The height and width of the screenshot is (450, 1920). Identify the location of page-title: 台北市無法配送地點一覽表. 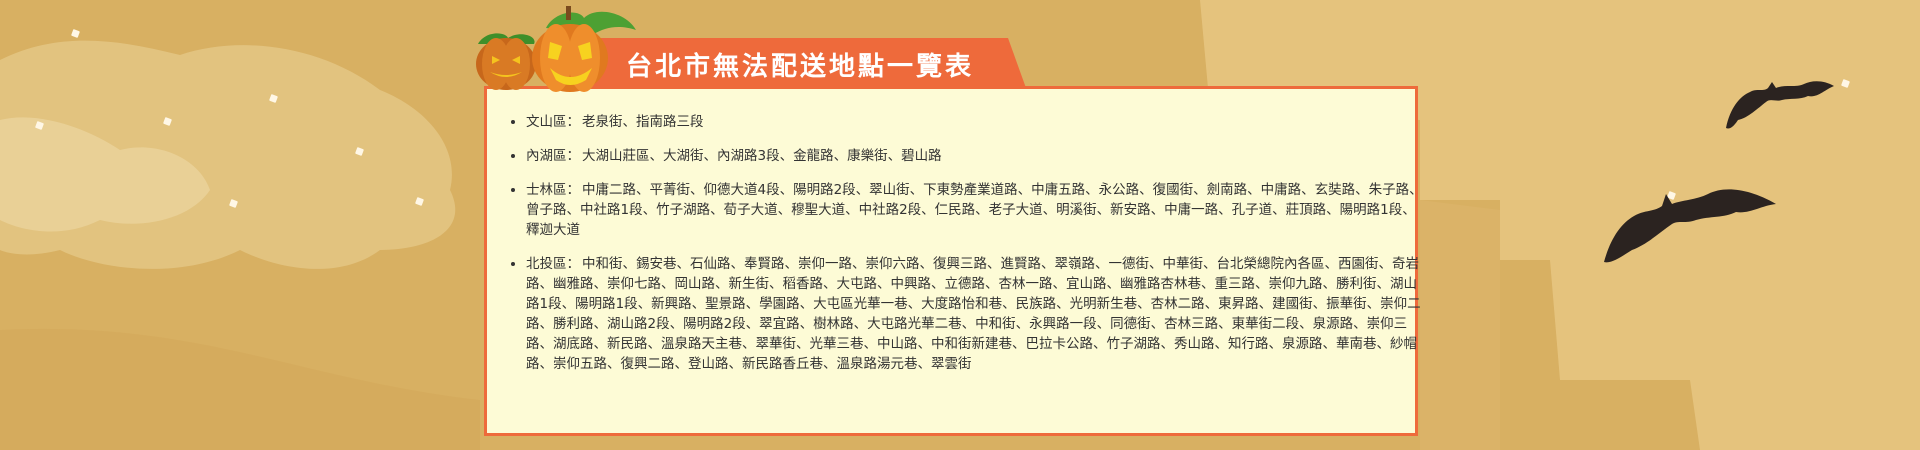
(800, 67).